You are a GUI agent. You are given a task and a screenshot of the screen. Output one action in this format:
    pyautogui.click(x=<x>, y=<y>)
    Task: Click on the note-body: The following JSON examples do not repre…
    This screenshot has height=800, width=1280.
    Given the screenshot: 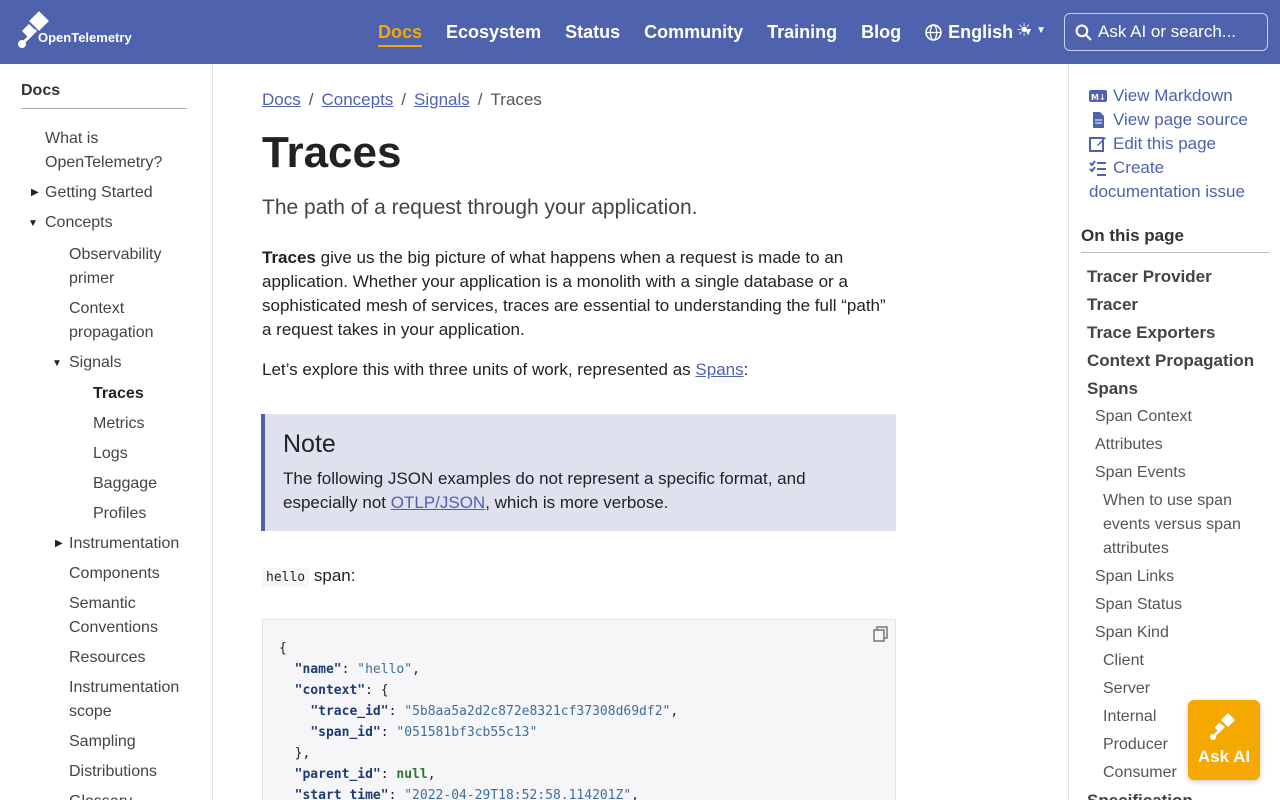 What is the action you would take?
    pyautogui.click(x=580, y=491)
    